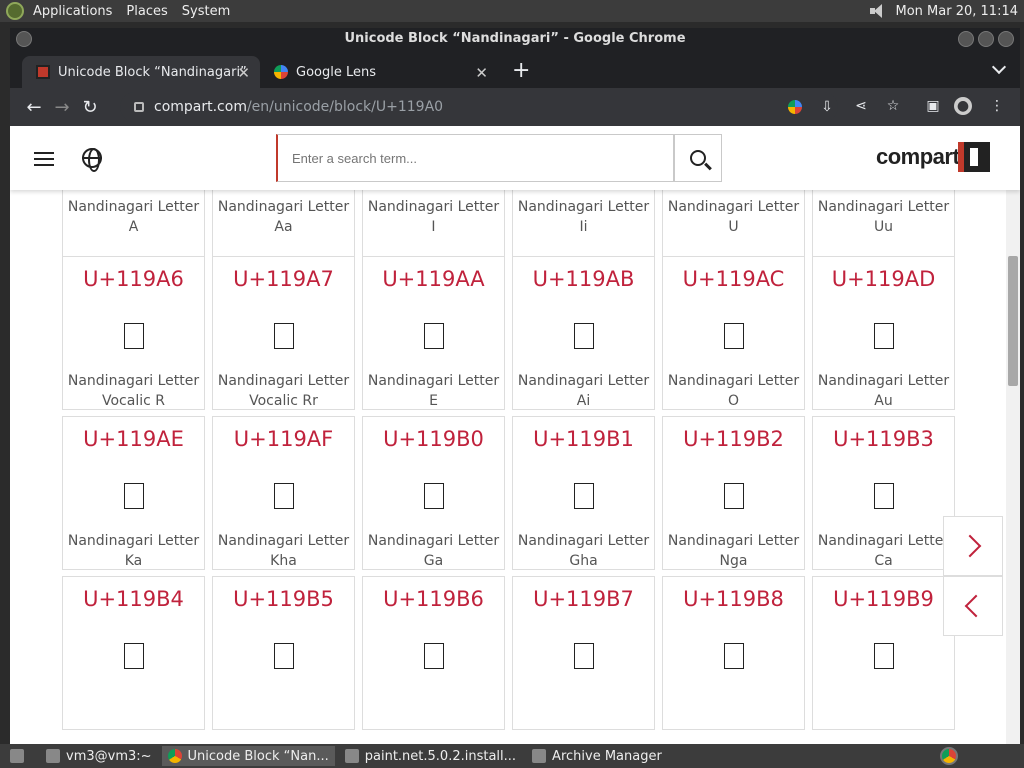  I want to click on taskbar-label: Archive Manager, so click(607, 756).